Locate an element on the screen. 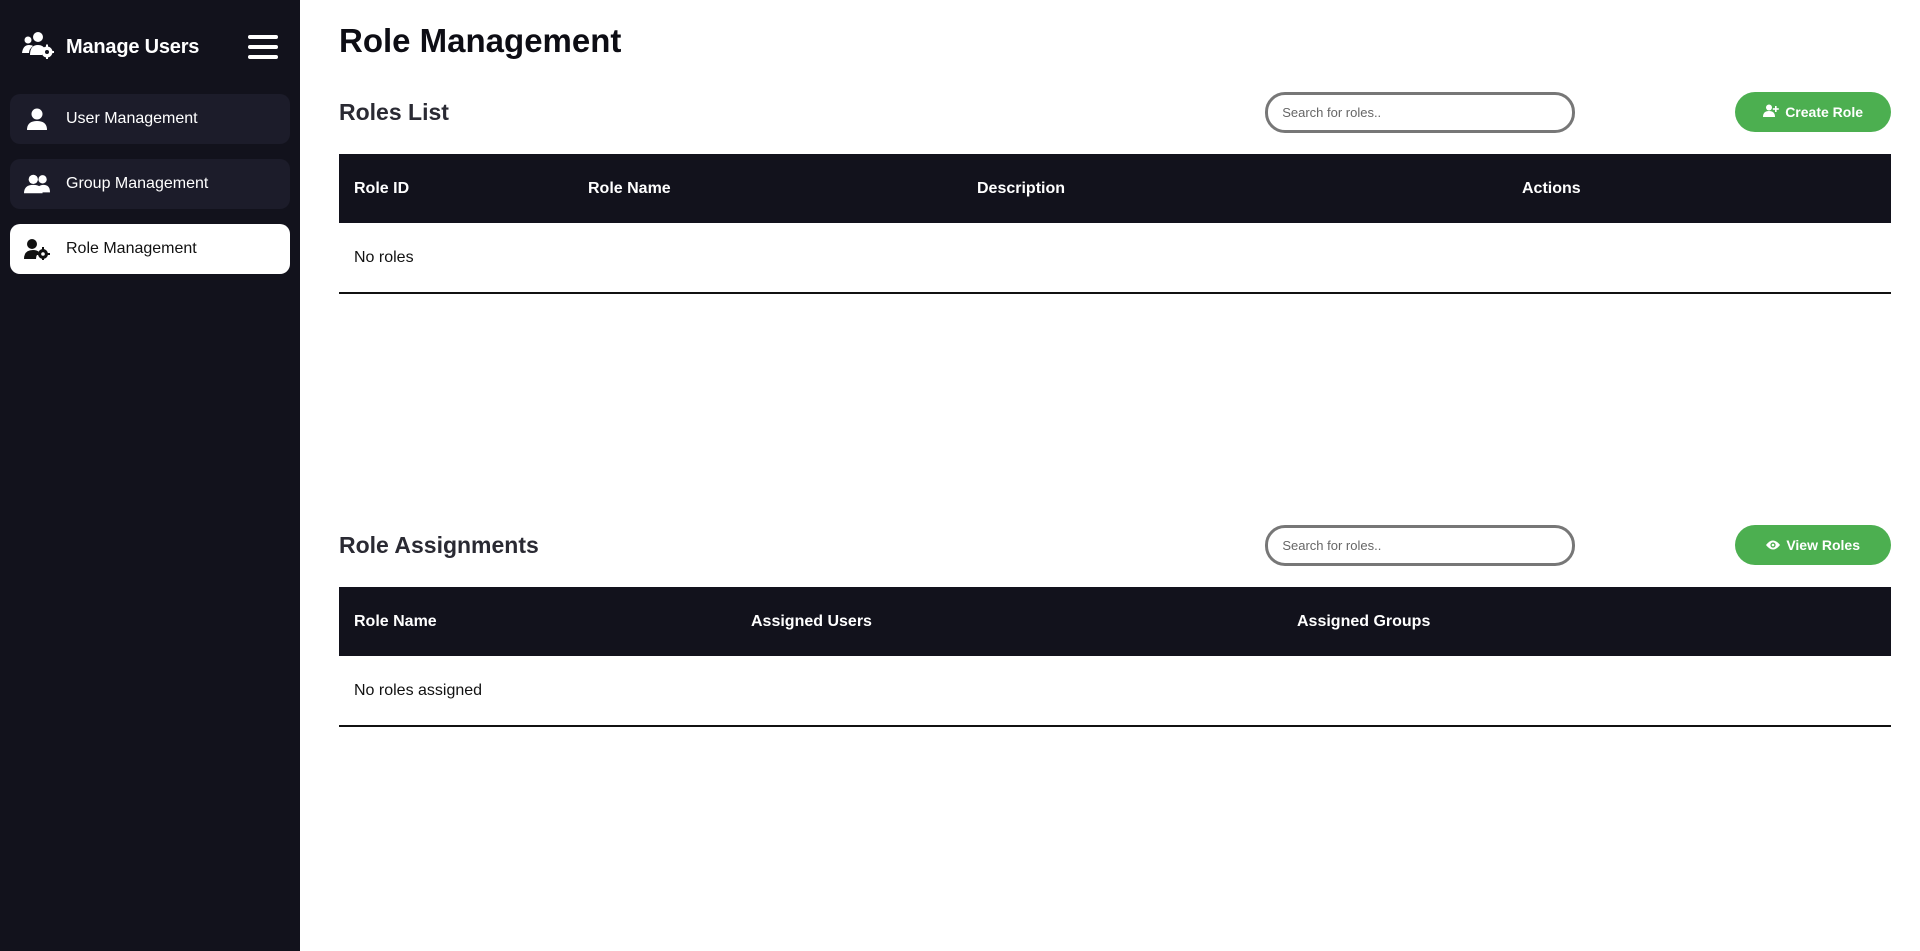  sidebar-item-user-management: User Management is located at coordinates (150, 119).